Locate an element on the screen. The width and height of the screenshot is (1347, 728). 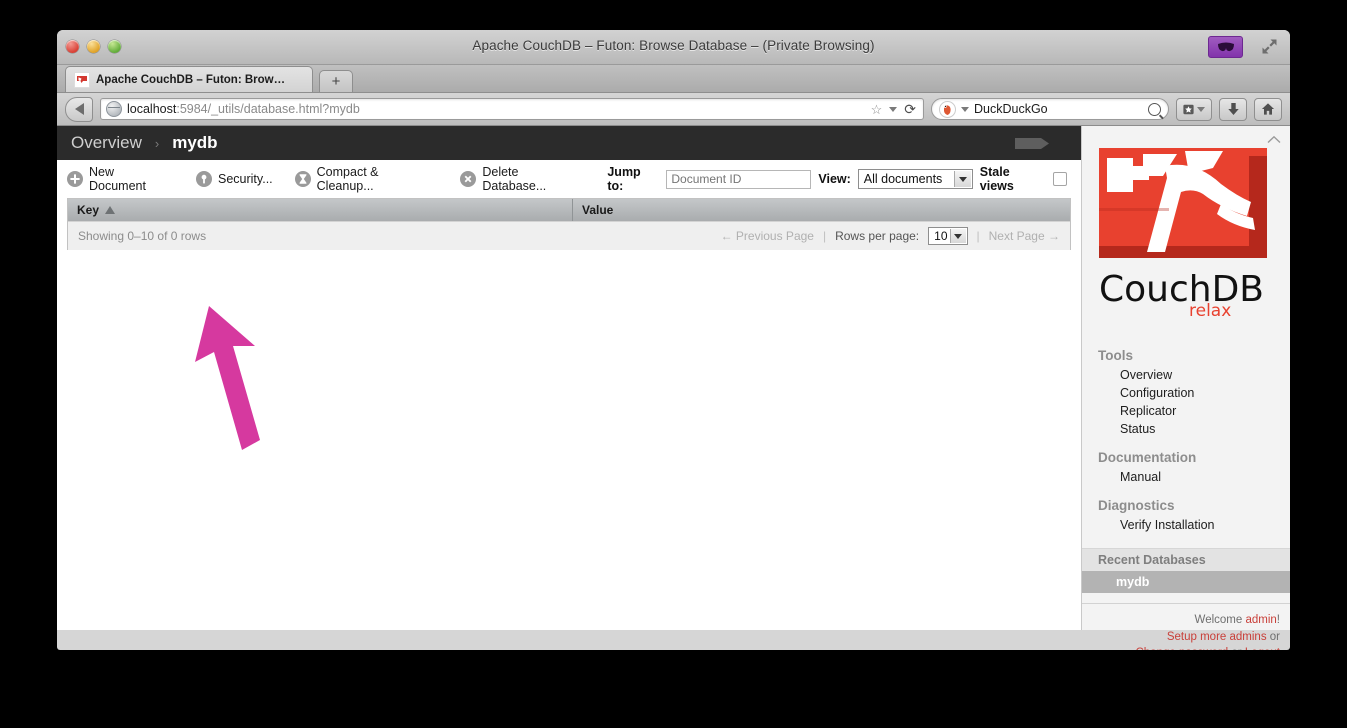
view-label: View: is located at coordinates (834, 179).